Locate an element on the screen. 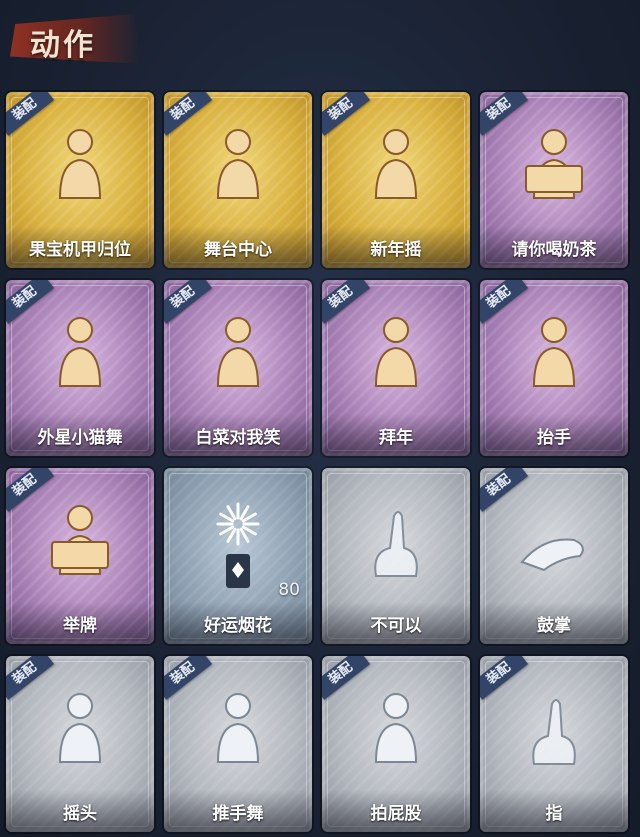  emote-label: 拍屁股 is located at coordinates (396, 814).